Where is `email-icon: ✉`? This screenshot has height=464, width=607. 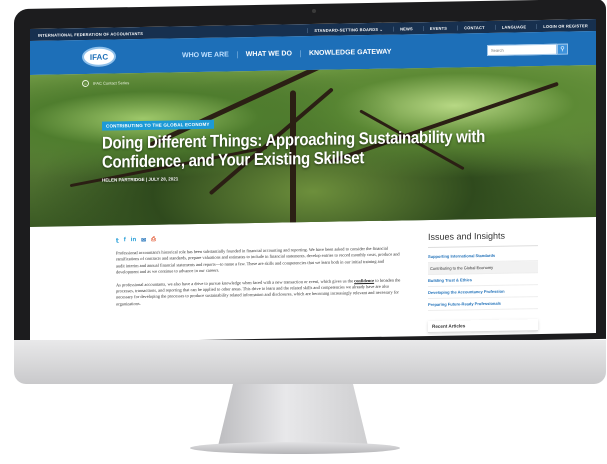
email-icon: ✉ is located at coordinates (143, 240).